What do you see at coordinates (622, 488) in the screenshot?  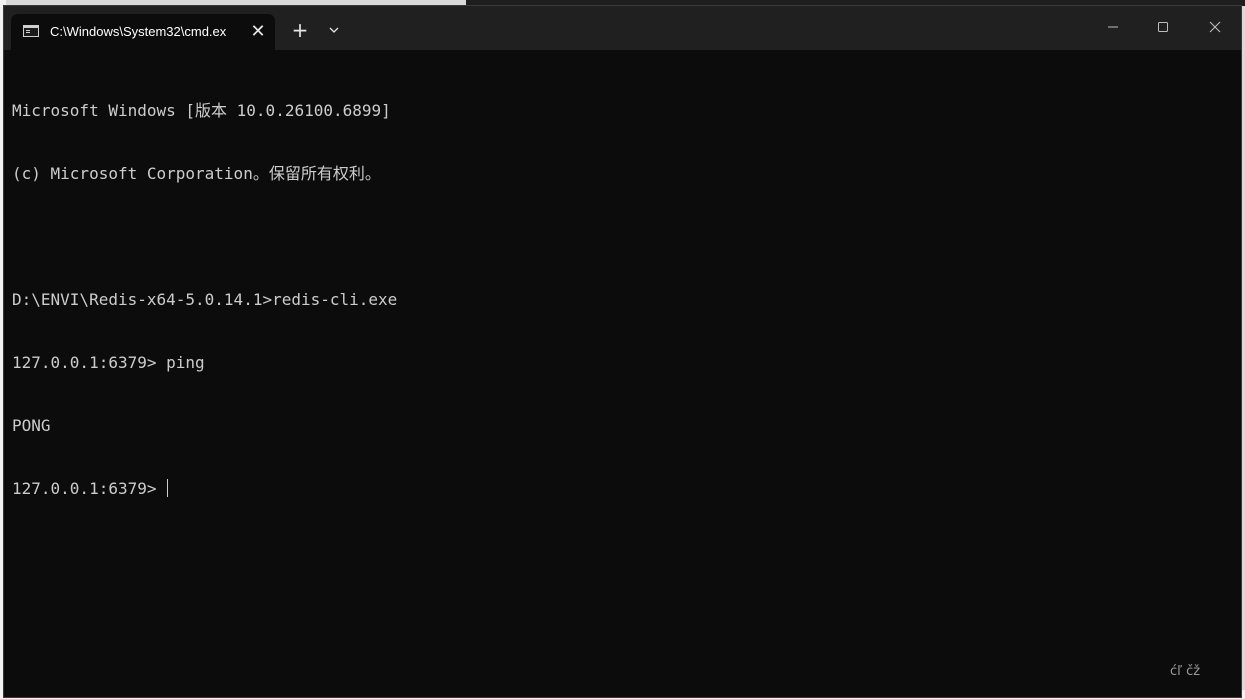 I see `console-prompt-line: 127.0.0.1:6379>` at bounding box center [622, 488].